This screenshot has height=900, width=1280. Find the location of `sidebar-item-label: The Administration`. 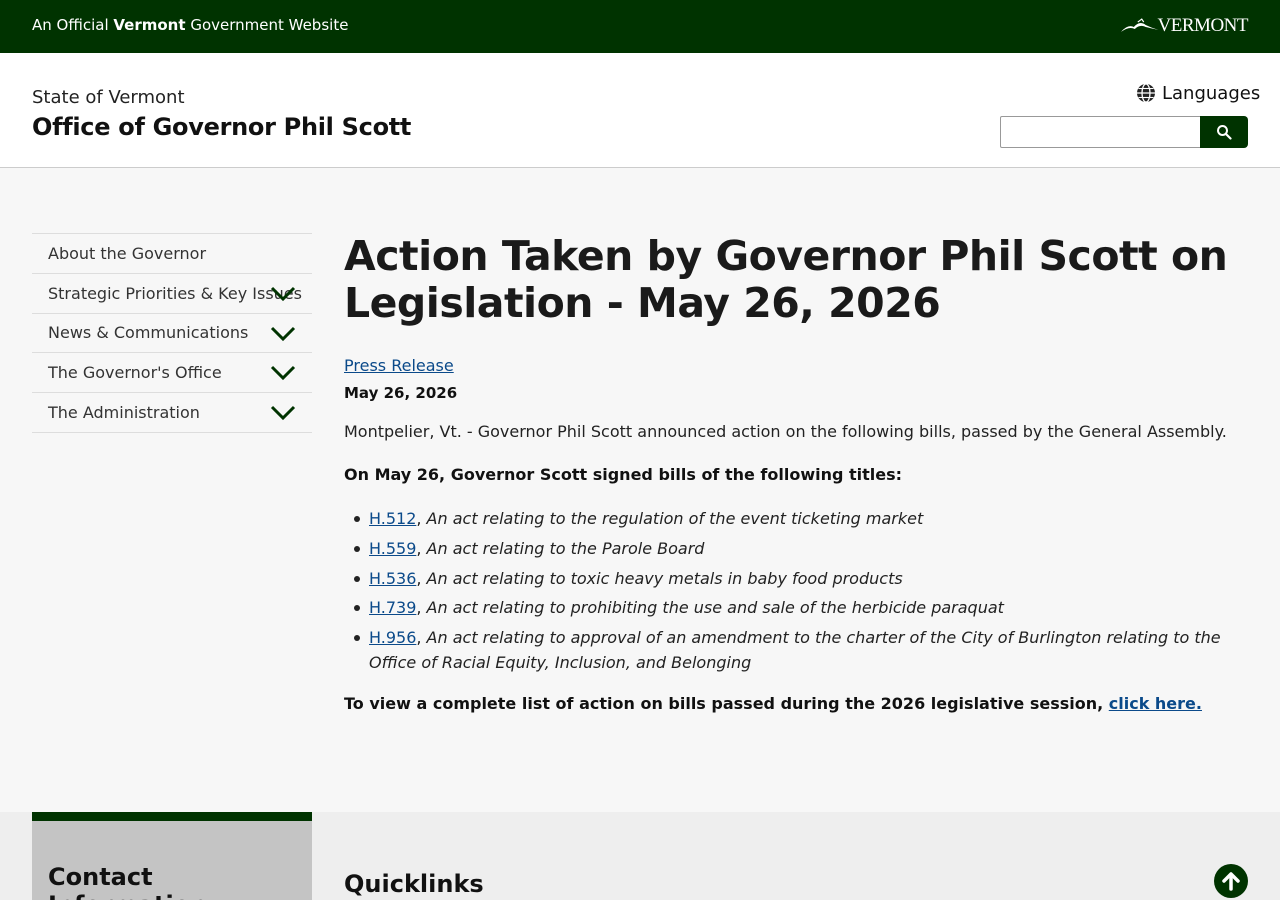

sidebar-item-label: The Administration is located at coordinates (124, 413).